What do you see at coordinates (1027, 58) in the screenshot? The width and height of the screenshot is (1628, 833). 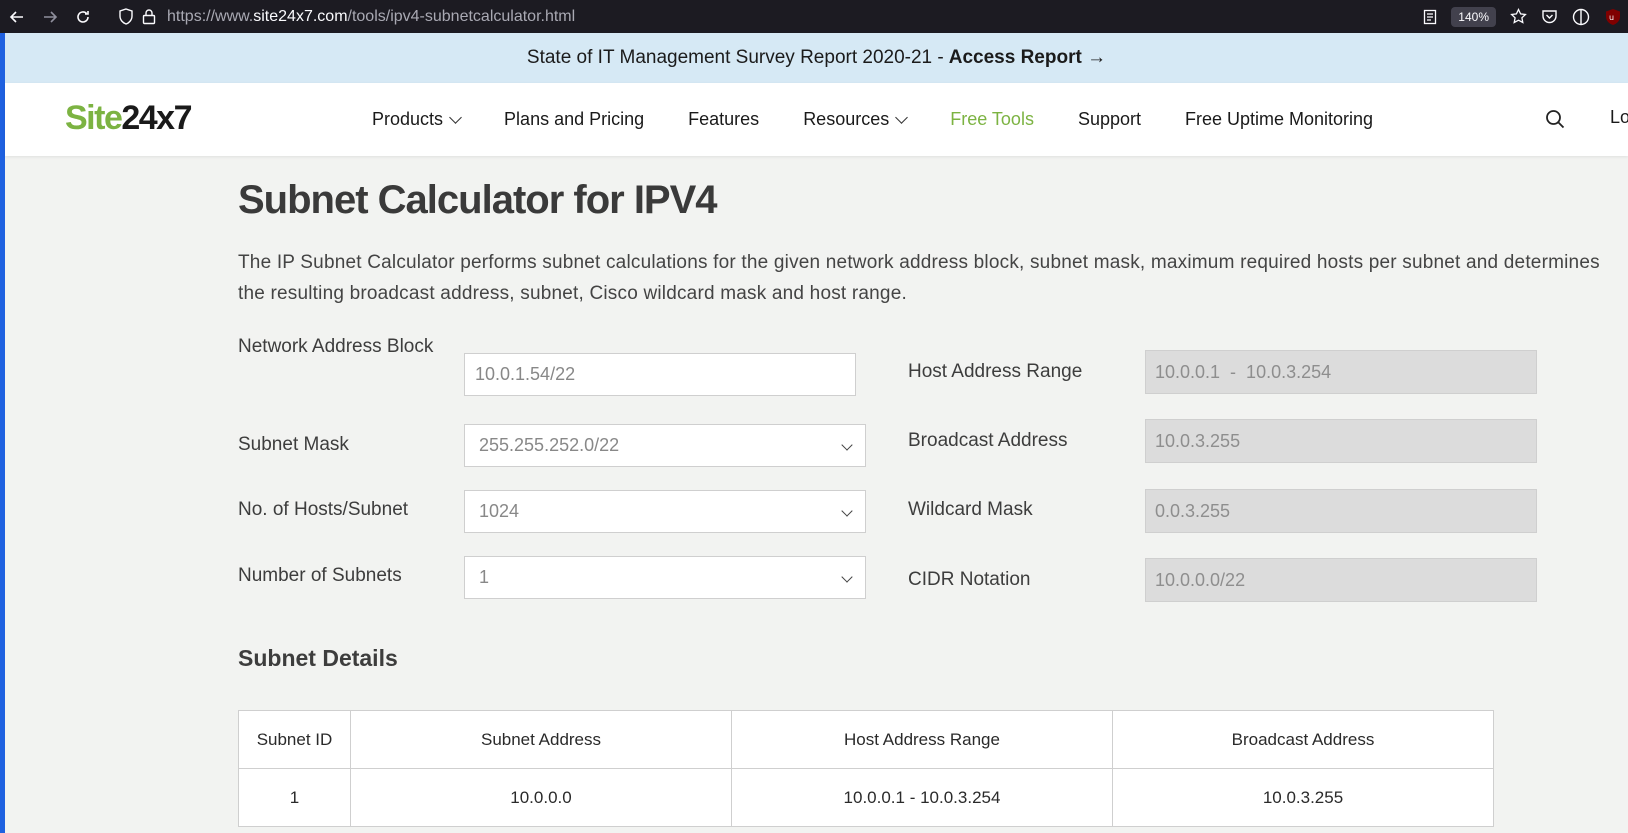 I see `access-report-link: Access Report →` at bounding box center [1027, 58].